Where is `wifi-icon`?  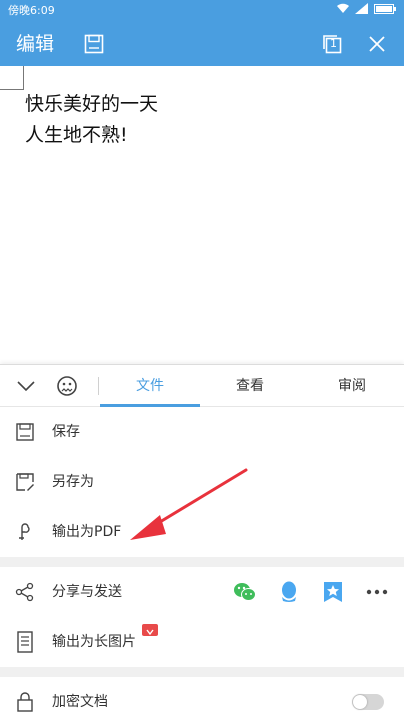 wifi-icon is located at coordinates (343, 11).